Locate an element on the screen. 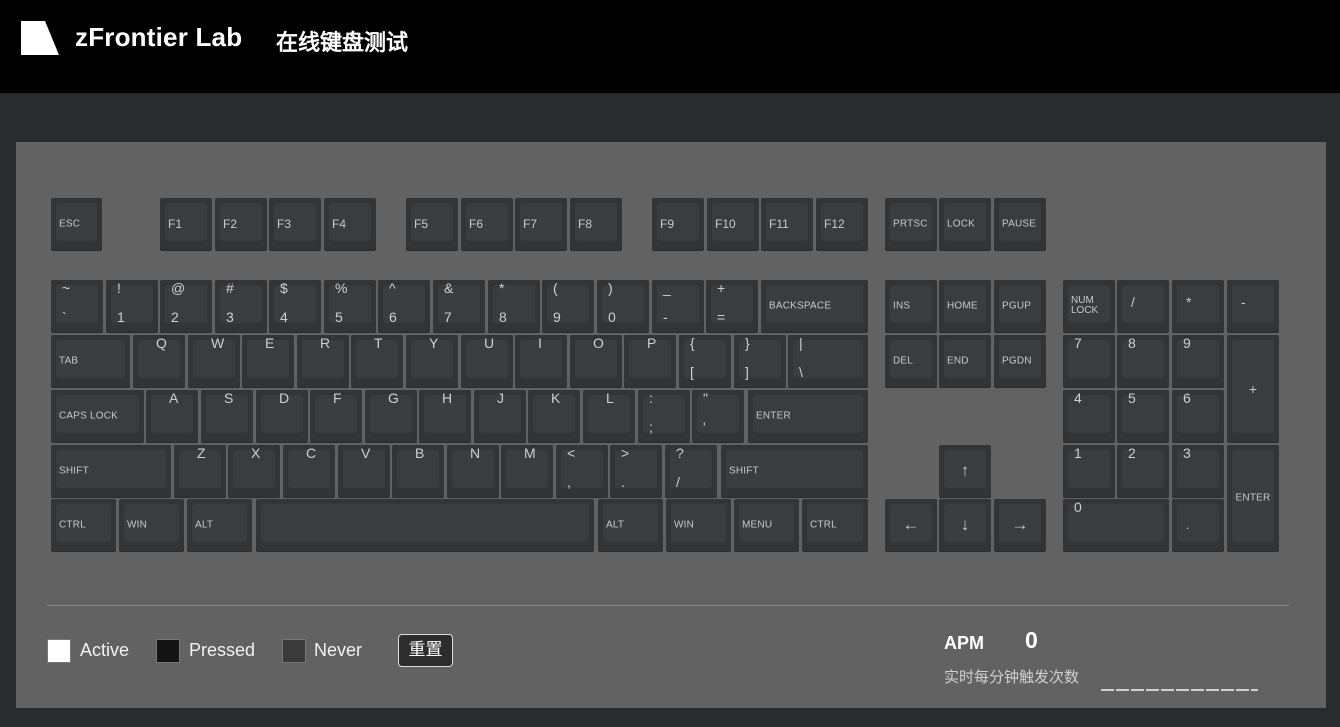 The image size is (1340, 727). key-bottom-punct-0: <, is located at coordinates (582, 471).